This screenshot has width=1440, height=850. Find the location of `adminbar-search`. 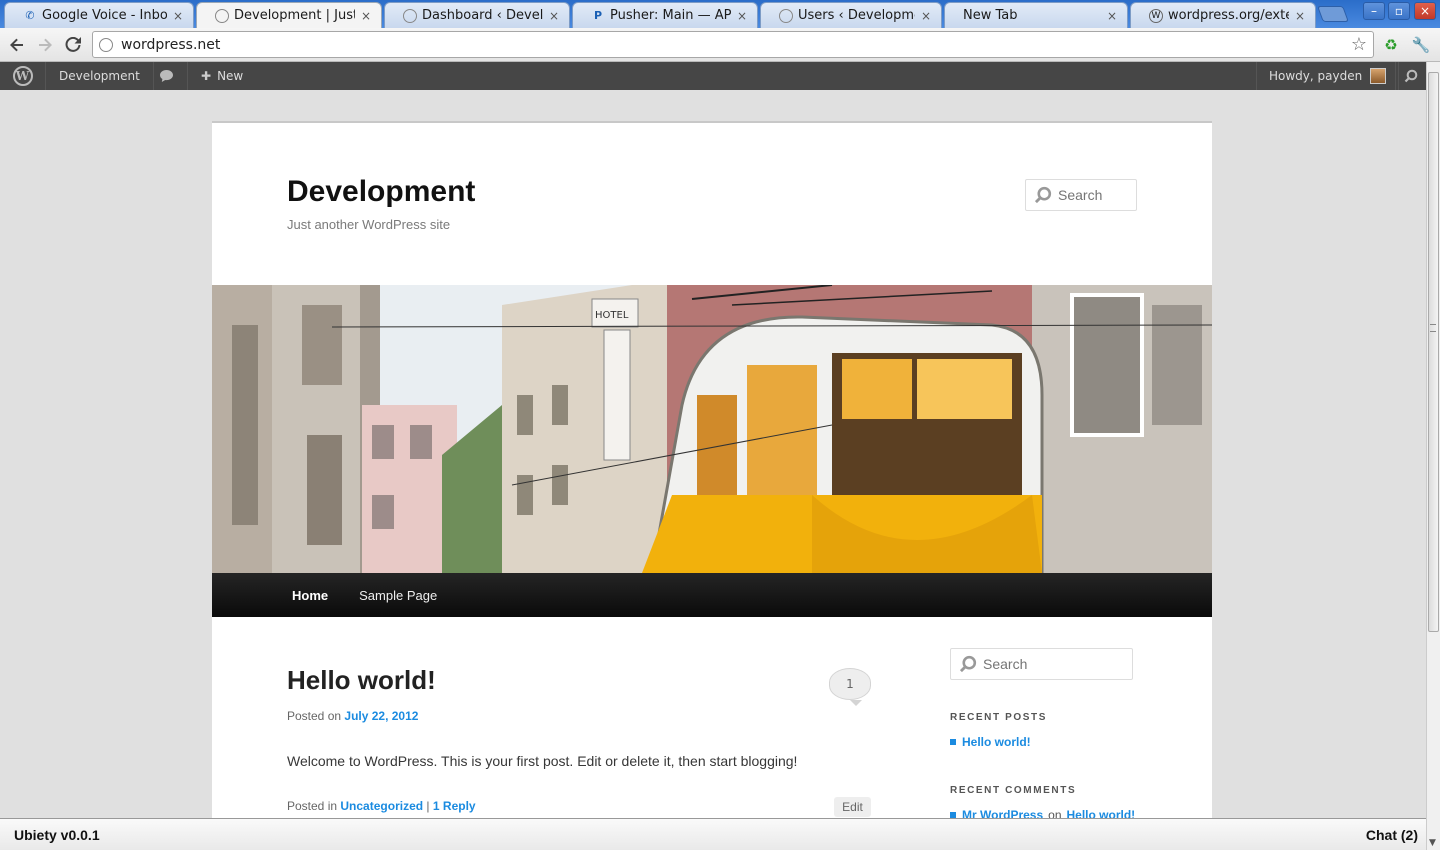

adminbar-search is located at coordinates (1410, 76).